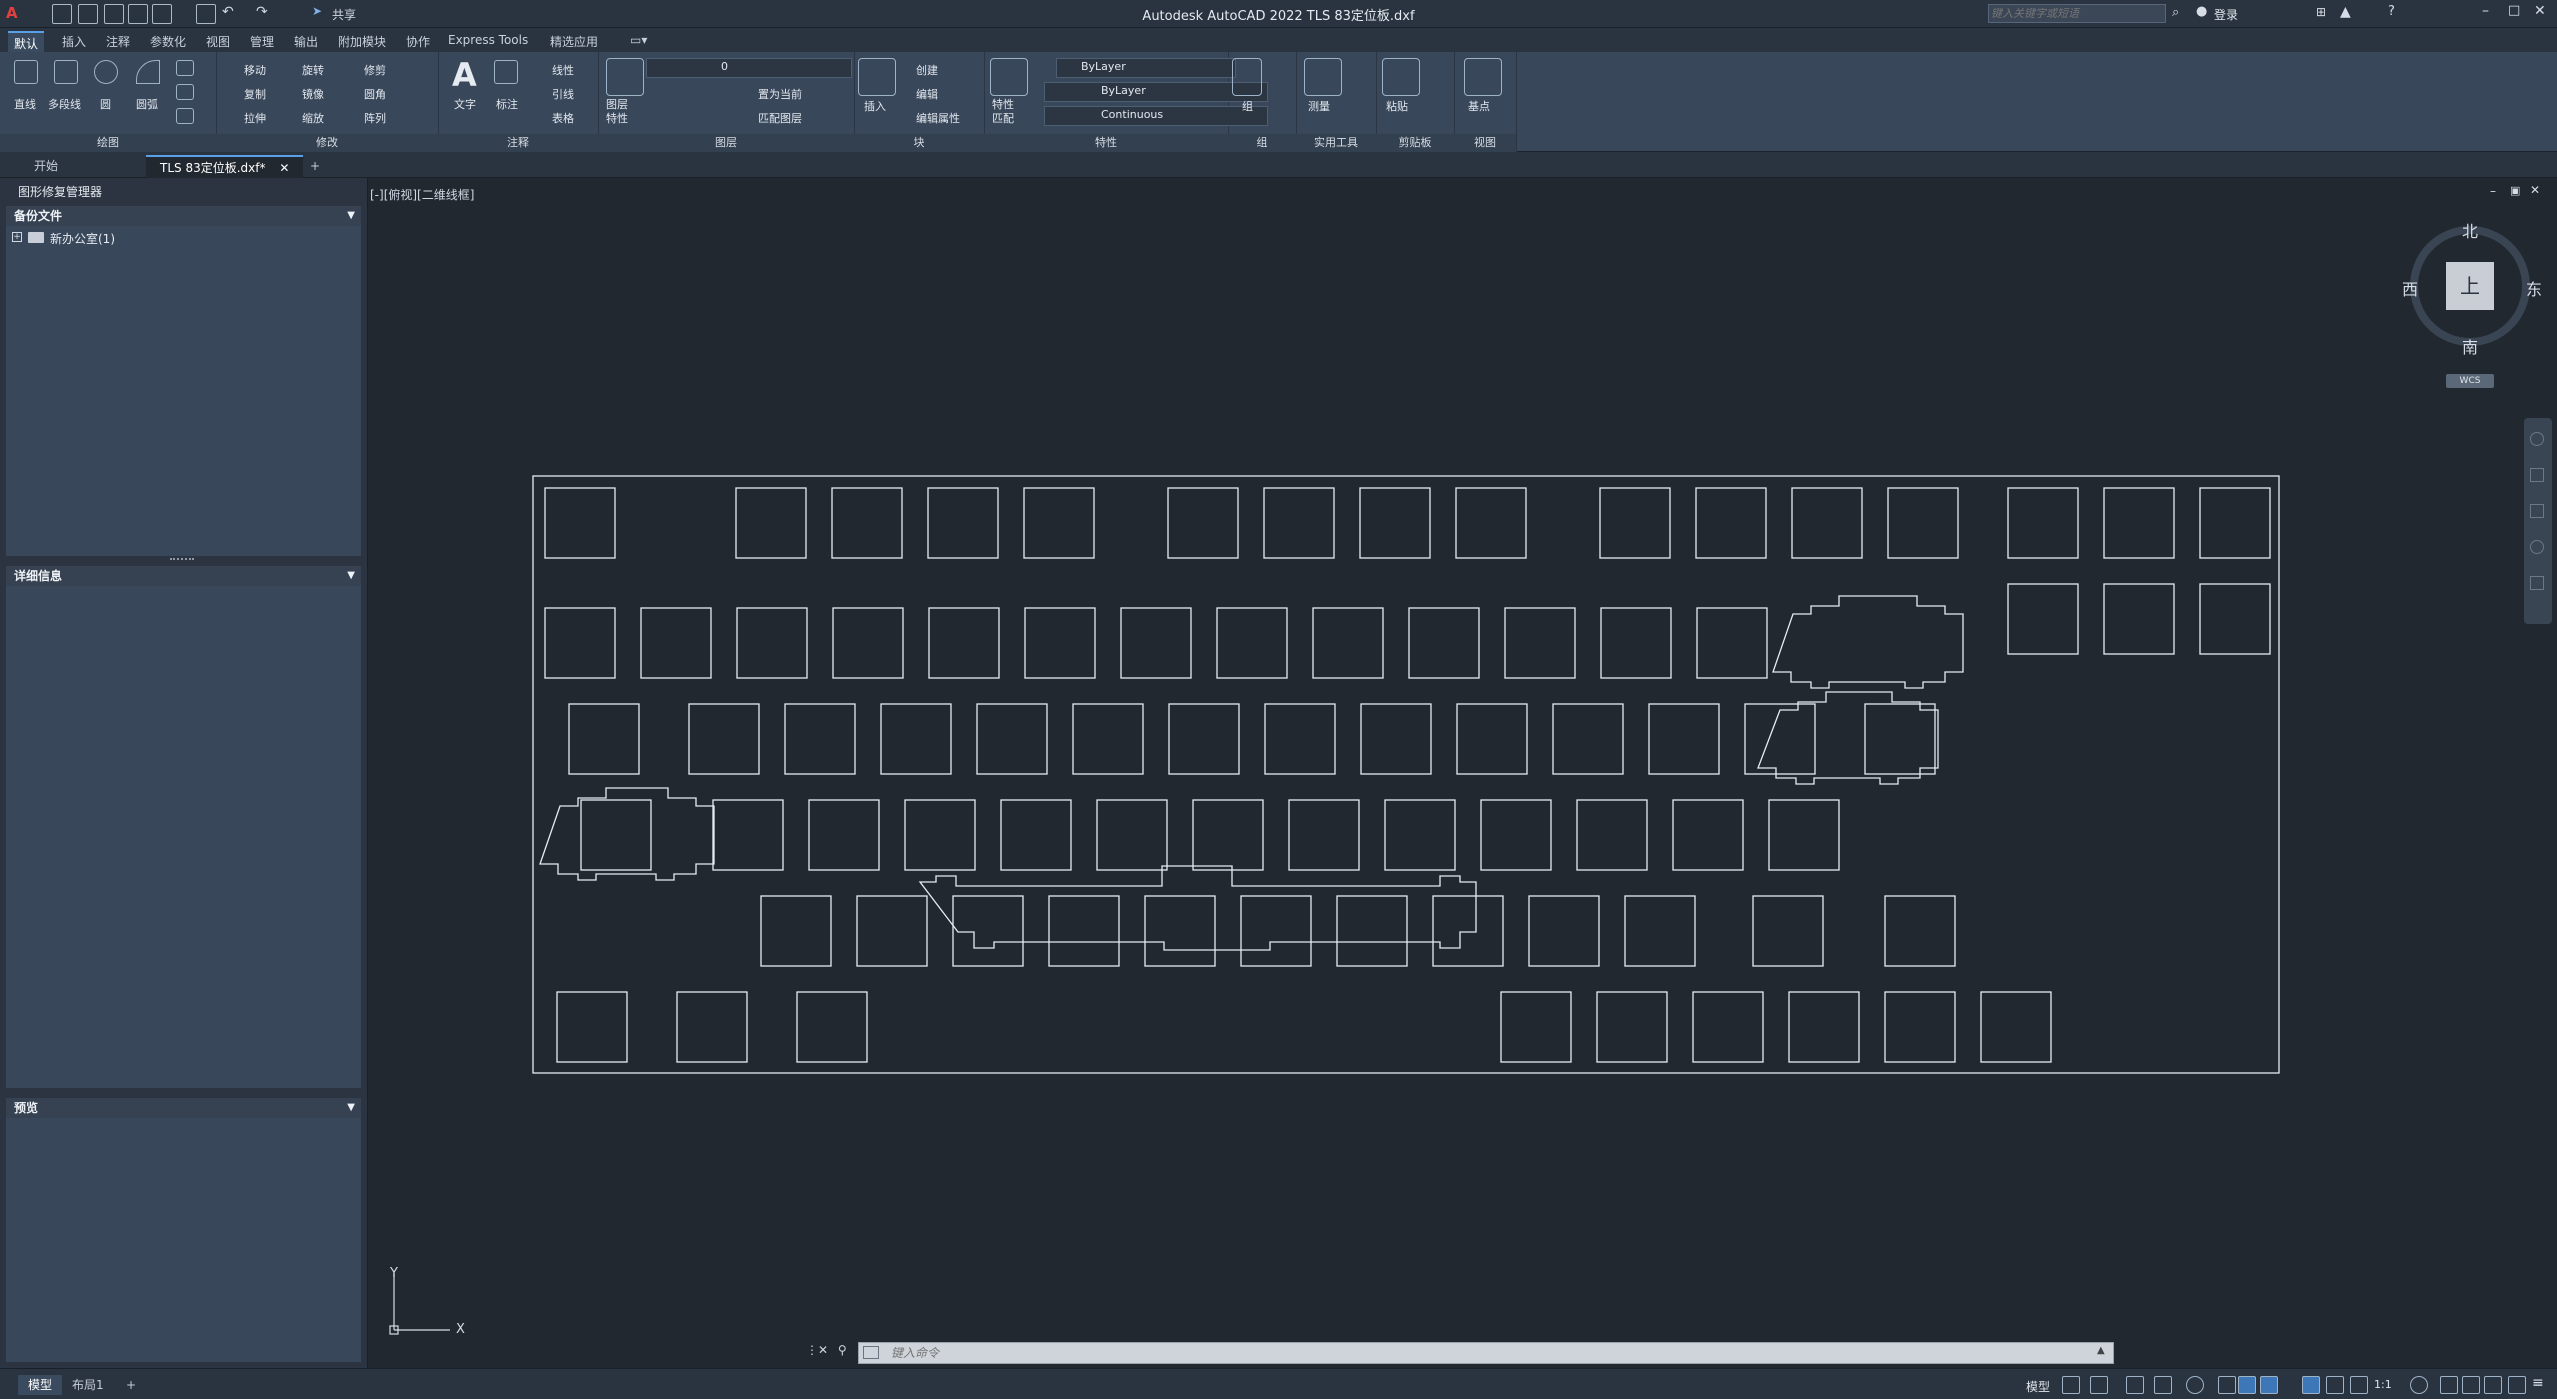 The image size is (2557, 1399). What do you see at coordinates (1848, 738) in the screenshot?
I see `stab-enter` at bounding box center [1848, 738].